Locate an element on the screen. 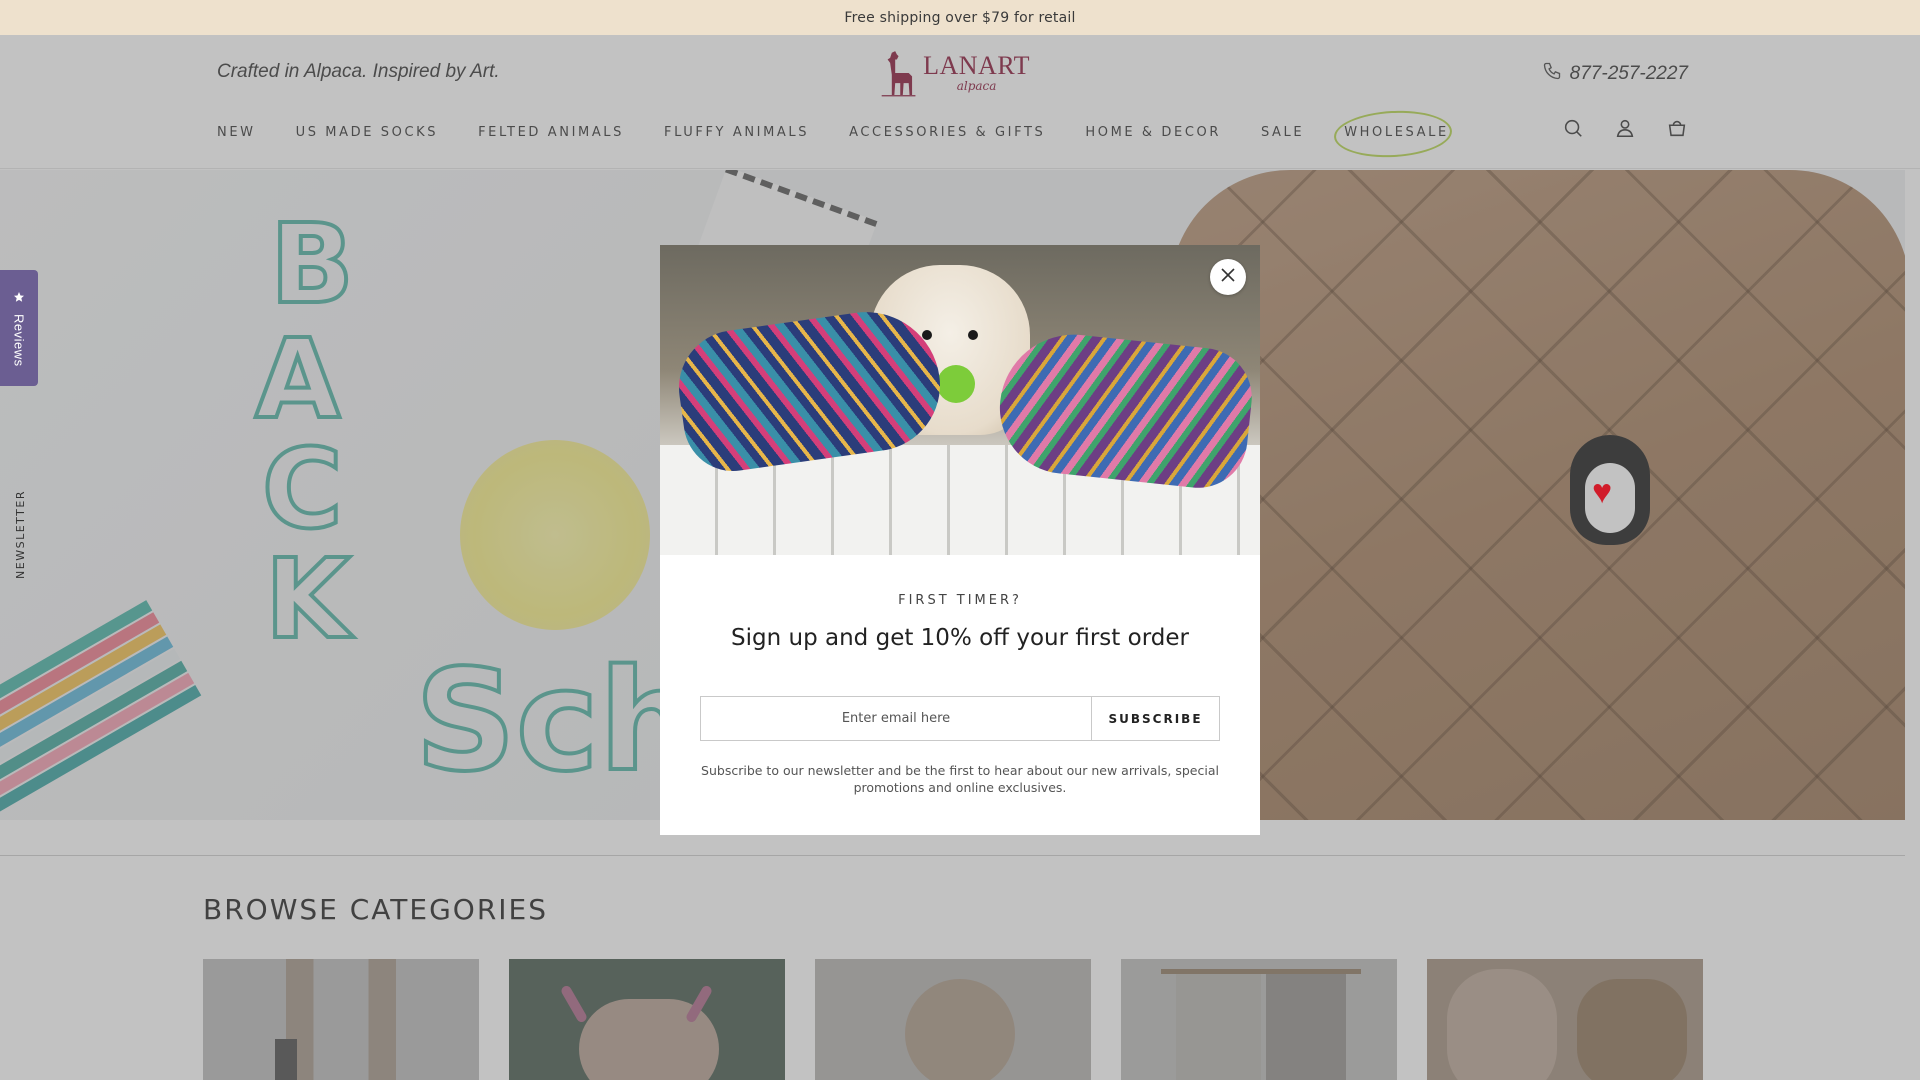 This screenshot has height=1080, width=1920. reviews-tab-label: Reviews is located at coordinates (19, 340).